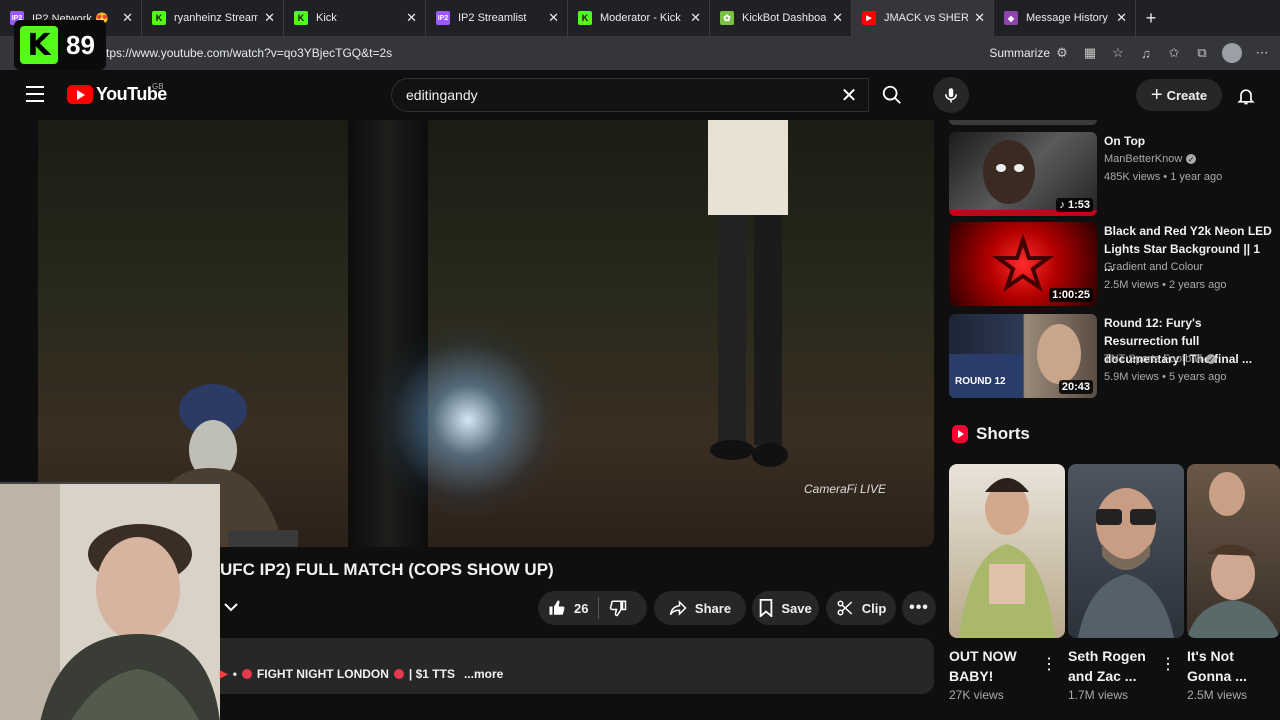 Image resolution: width=1280 pixels, height=720 pixels. I want to click on kick-viewer-count: 89, so click(80, 44).